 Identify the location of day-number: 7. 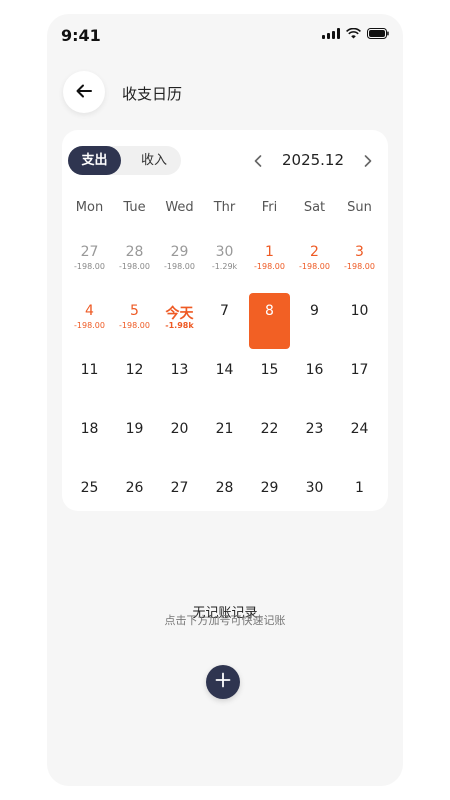
(224, 311).